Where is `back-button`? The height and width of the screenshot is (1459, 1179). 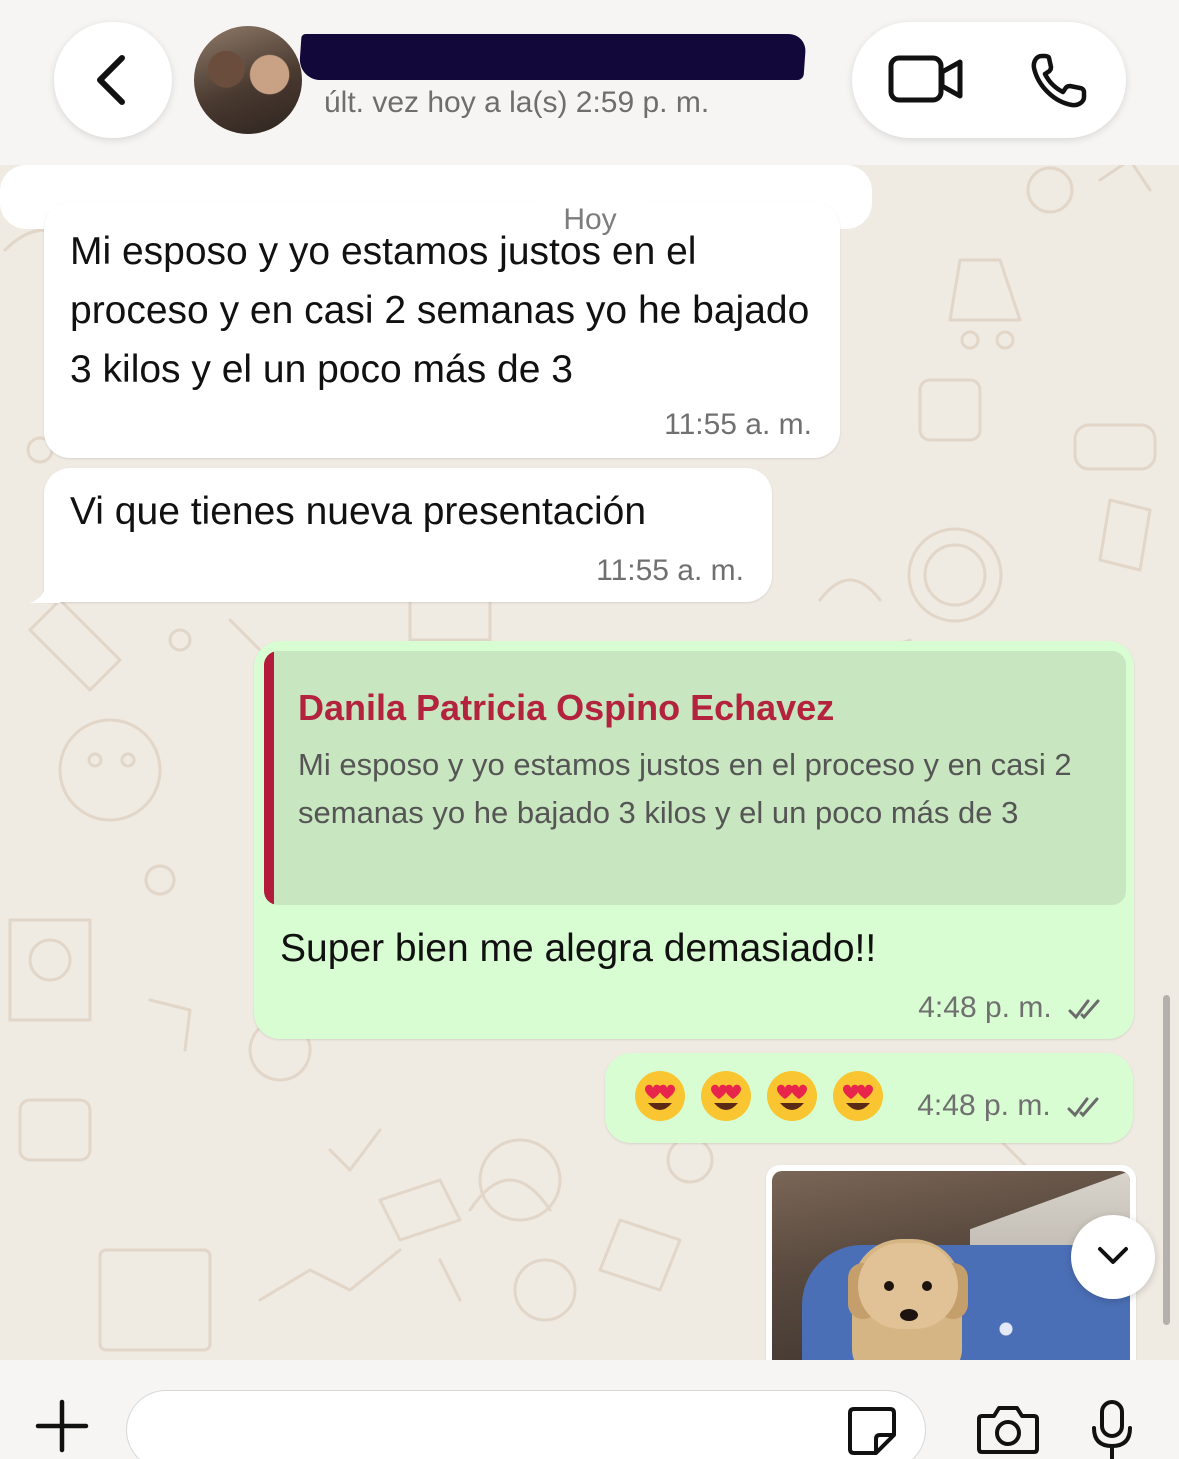 back-button is located at coordinates (113, 80).